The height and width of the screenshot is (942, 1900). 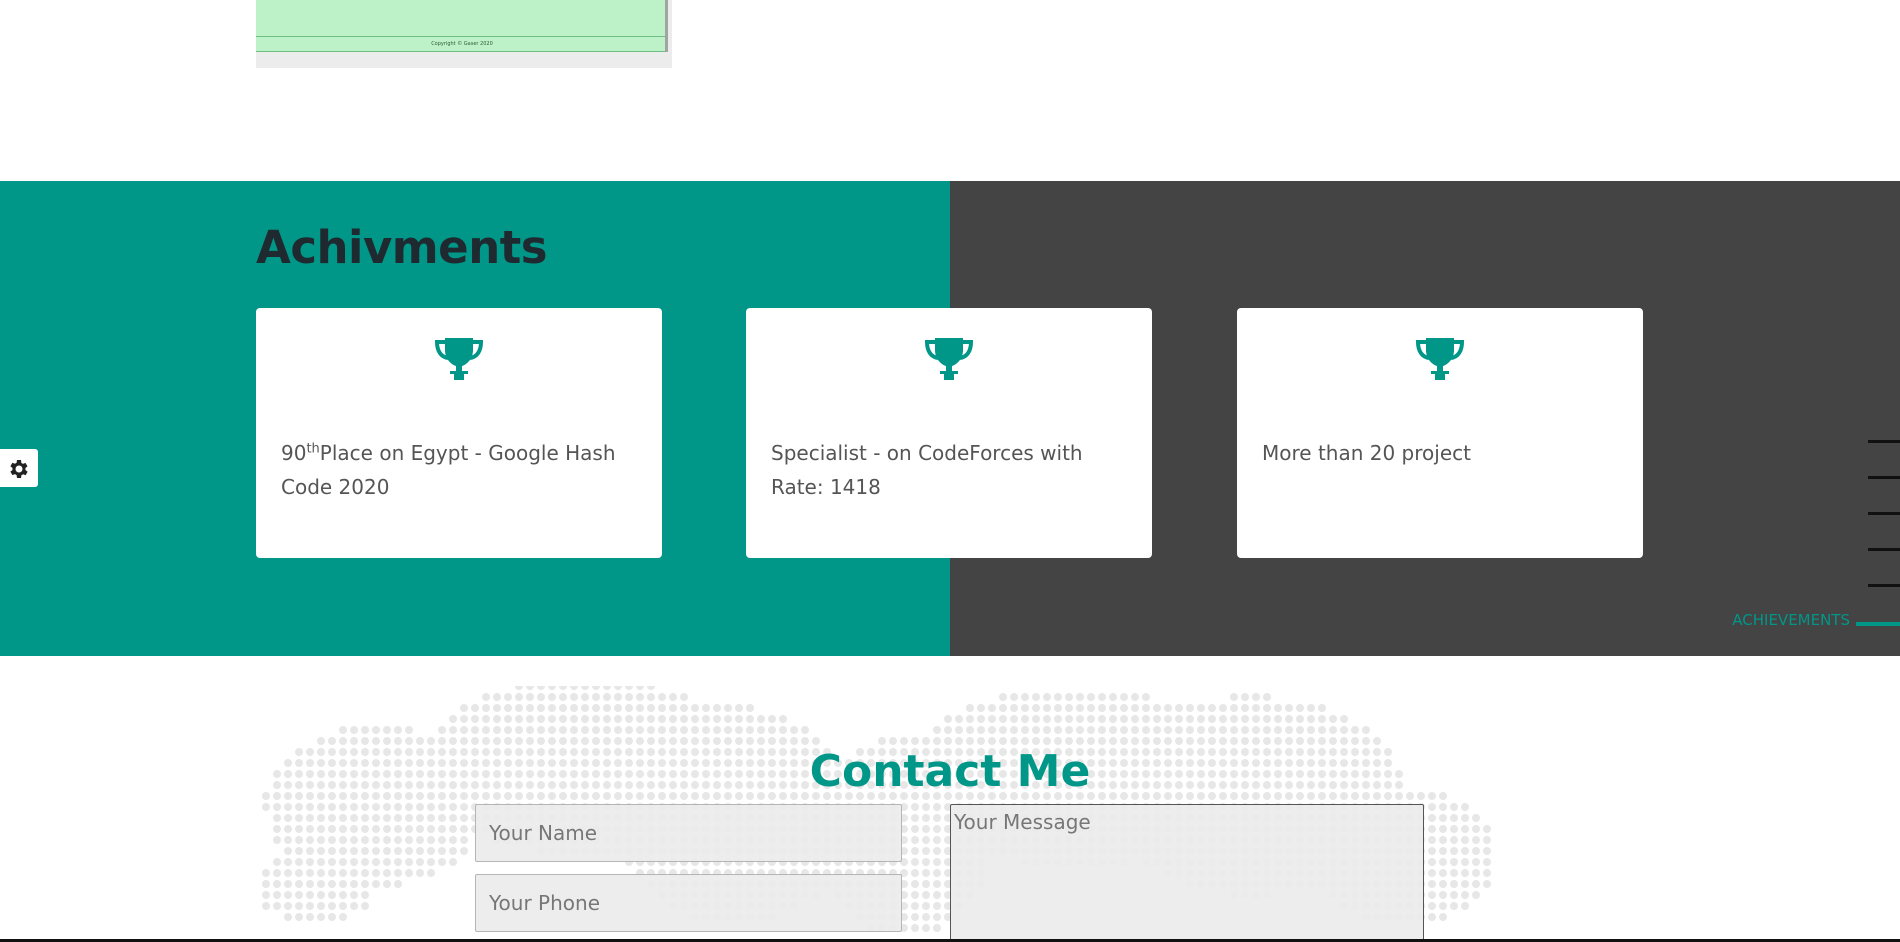 What do you see at coordinates (313, 449) in the screenshot?
I see `achievement-rank-suffix: th` at bounding box center [313, 449].